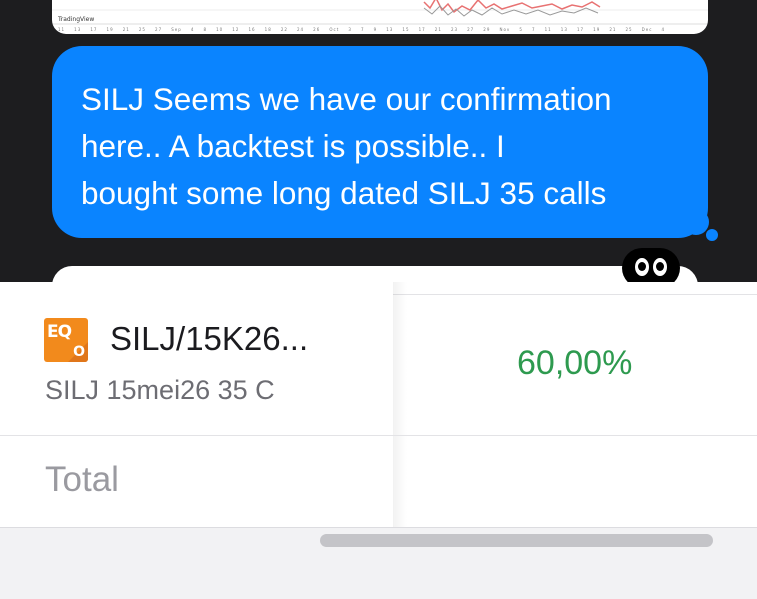  What do you see at coordinates (696, 222) in the screenshot?
I see `bubble-tail` at bounding box center [696, 222].